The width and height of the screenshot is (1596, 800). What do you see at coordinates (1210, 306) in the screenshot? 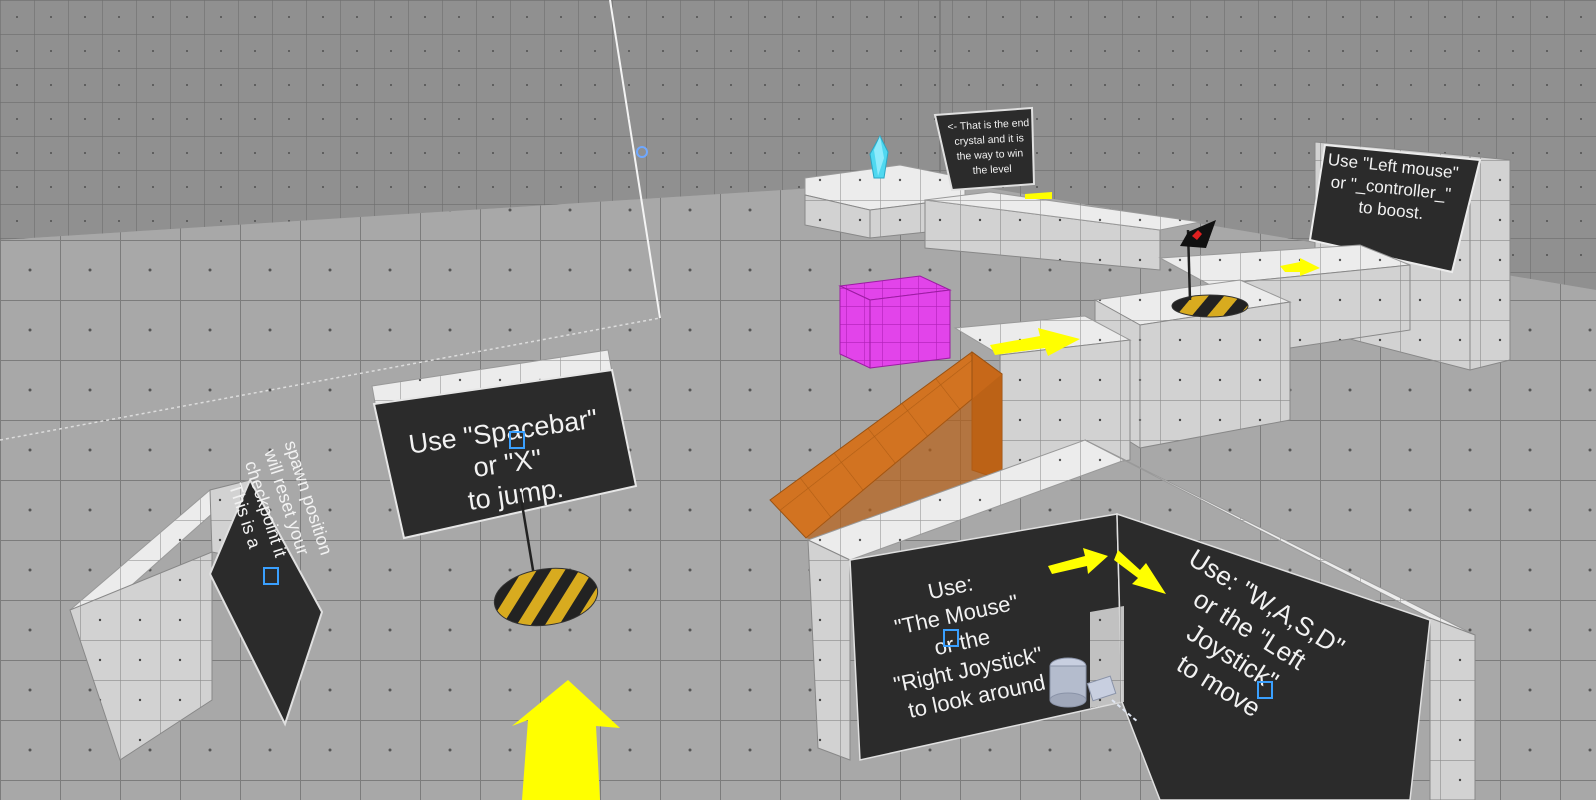
I see `checkpoint-pad` at bounding box center [1210, 306].